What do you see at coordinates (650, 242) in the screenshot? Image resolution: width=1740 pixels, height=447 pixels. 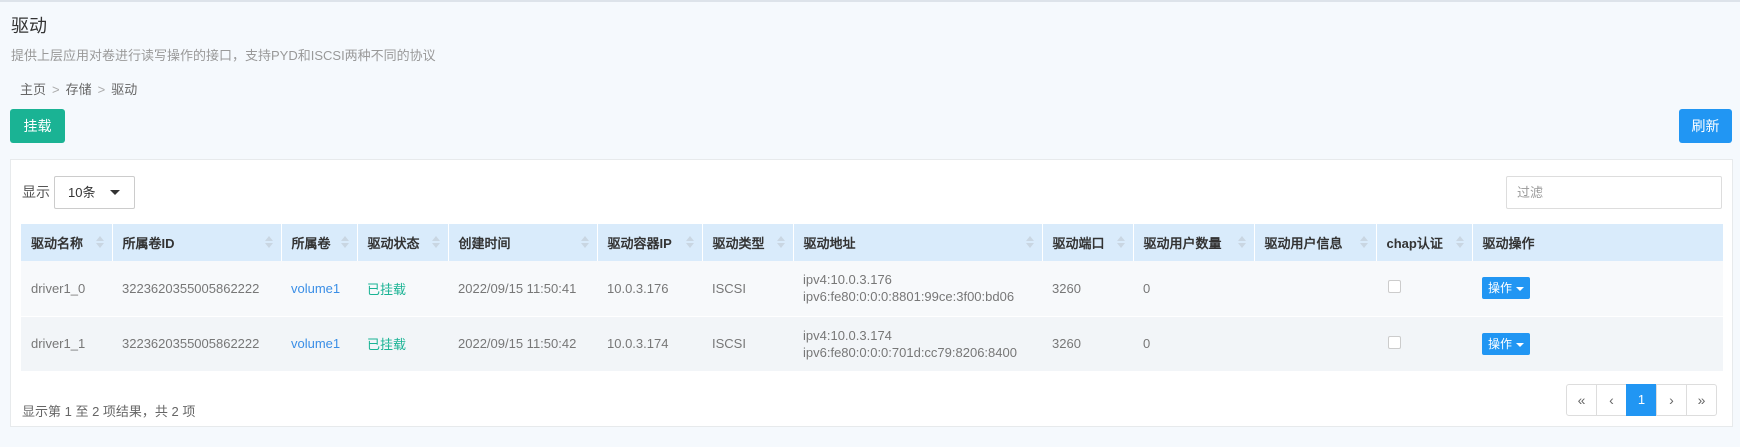 I see `column-header: 驱动容器IP` at bounding box center [650, 242].